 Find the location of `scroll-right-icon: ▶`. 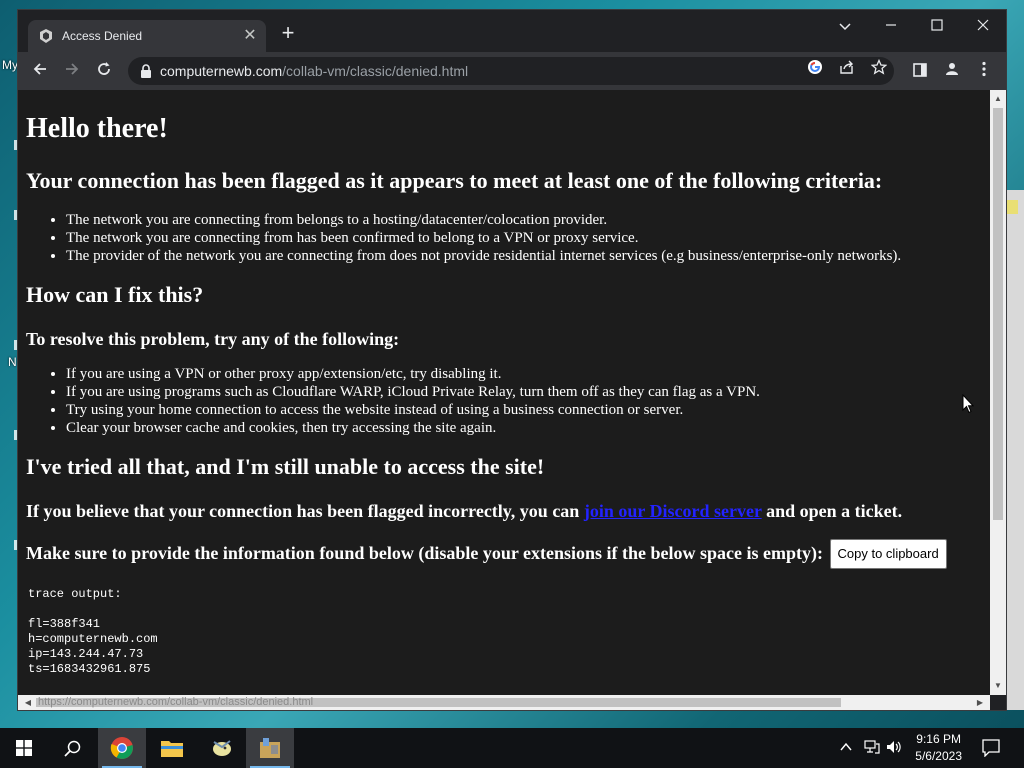

scroll-right-icon: ▶ is located at coordinates (980, 702).